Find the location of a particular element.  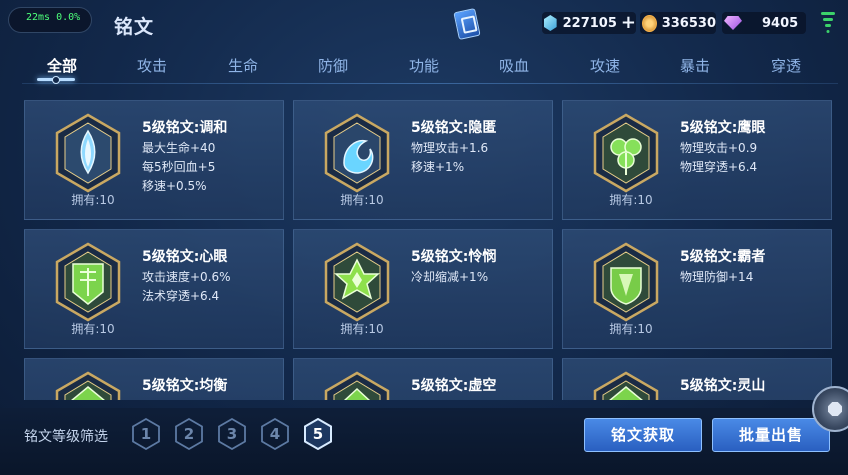

tab-crit: 暴击 is located at coordinates (695, 68).